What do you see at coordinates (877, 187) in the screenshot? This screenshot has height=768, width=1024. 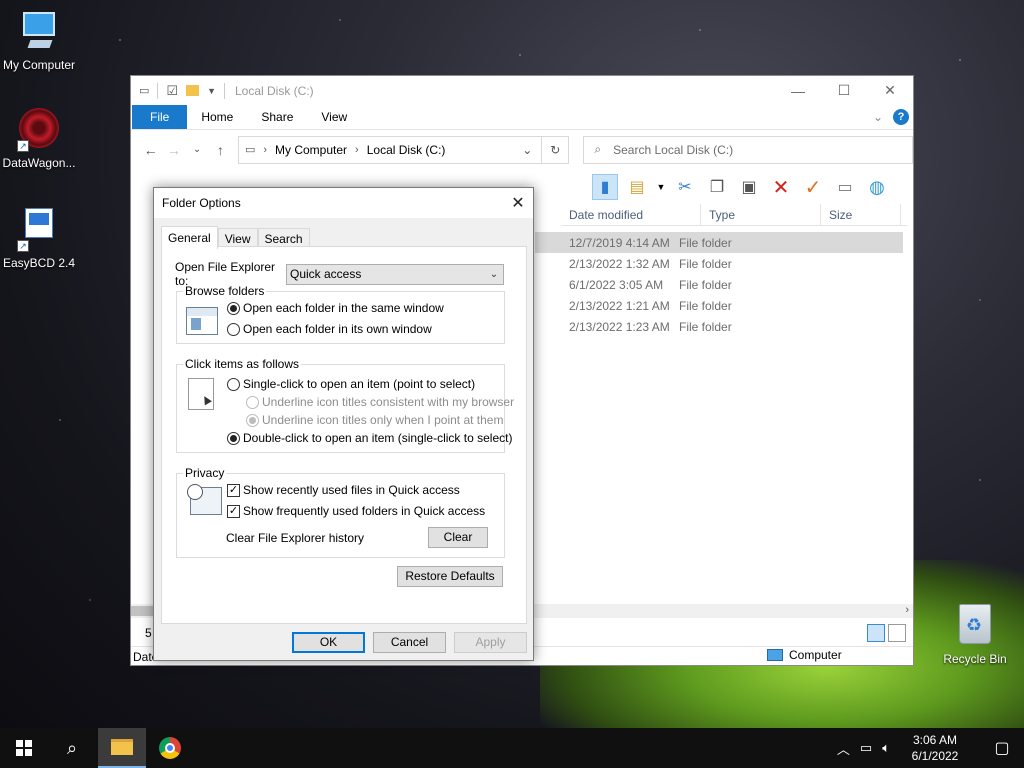 I see `network-globe-icon: ◍` at bounding box center [877, 187].